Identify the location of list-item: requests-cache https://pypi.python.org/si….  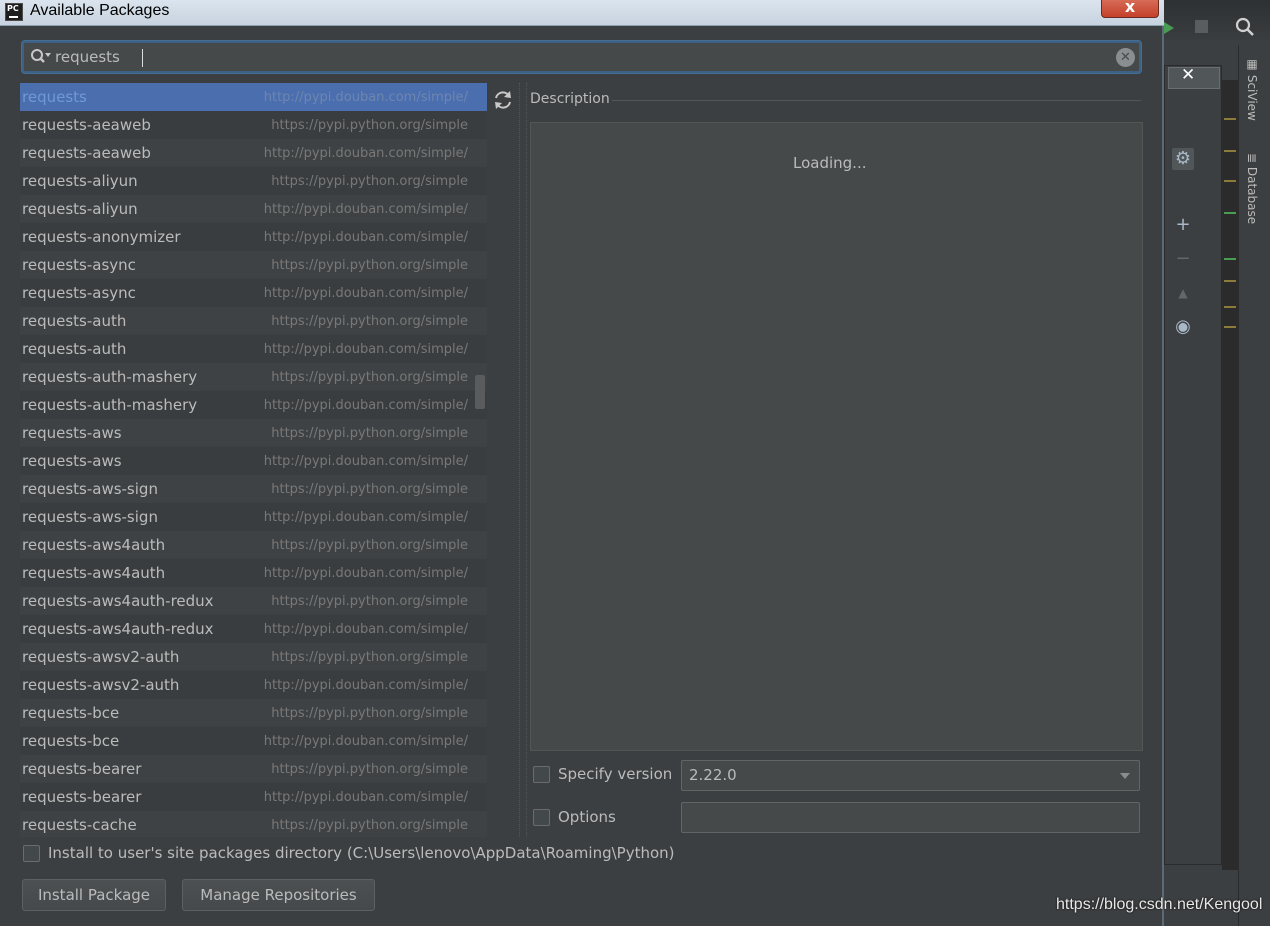
(253, 824).